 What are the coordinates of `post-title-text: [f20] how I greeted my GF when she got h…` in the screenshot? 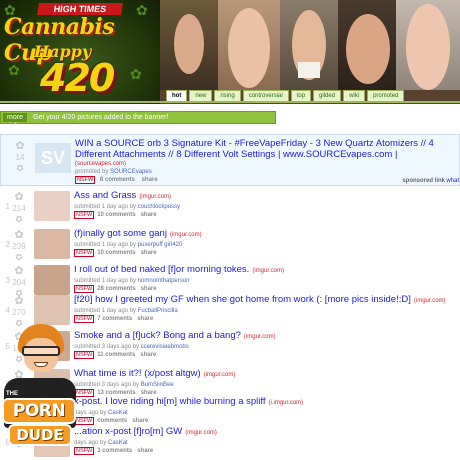 It's located at (242, 299).